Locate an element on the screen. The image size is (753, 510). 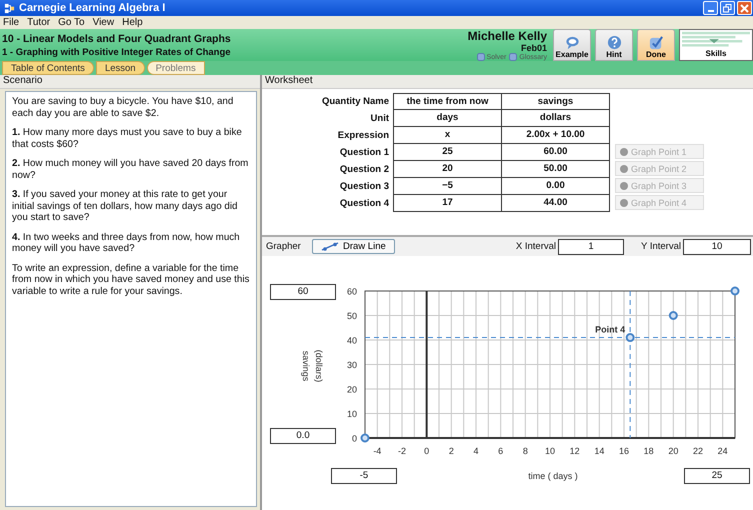
table-cell: 20 is located at coordinates (447, 169).